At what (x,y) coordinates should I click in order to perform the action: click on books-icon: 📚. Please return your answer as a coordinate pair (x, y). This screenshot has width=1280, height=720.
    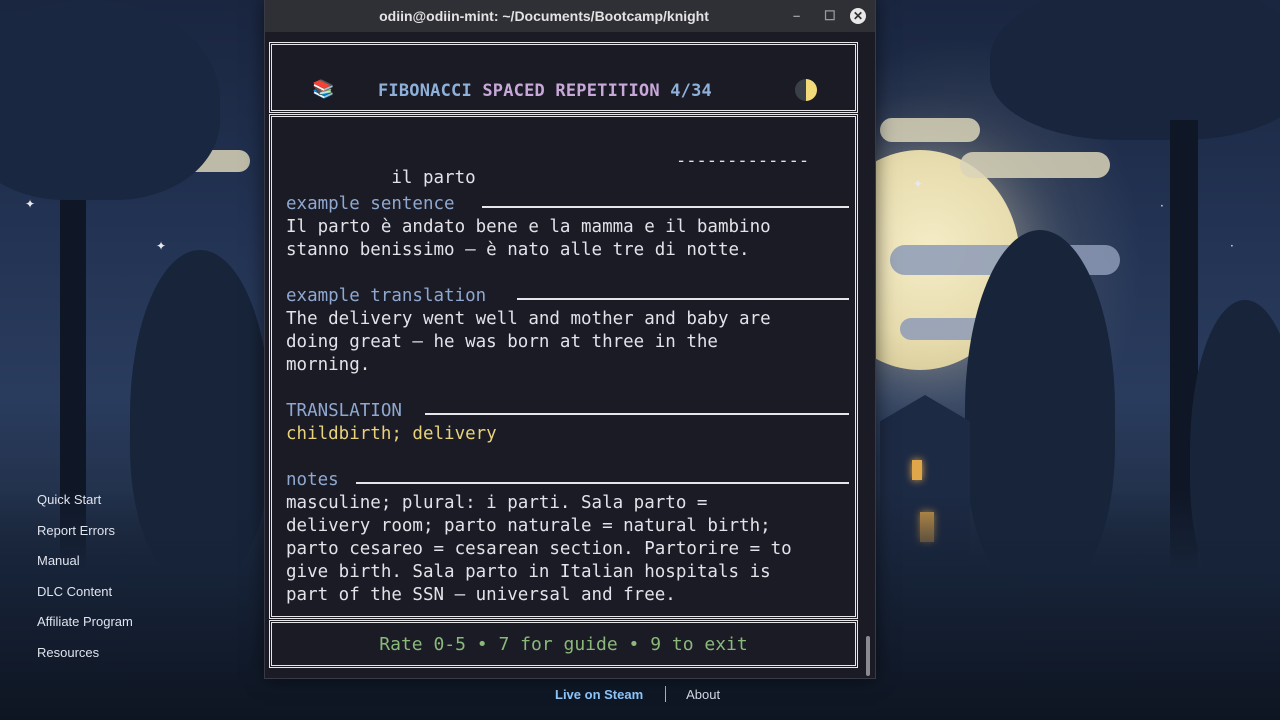
    Looking at the image, I should click on (323, 89).